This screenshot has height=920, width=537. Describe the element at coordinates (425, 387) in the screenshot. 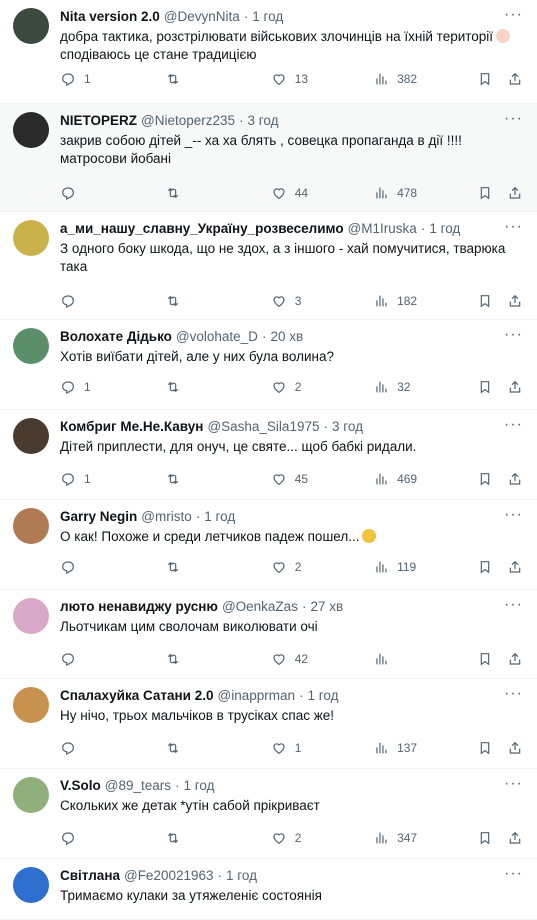

I see `views-button: 32` at that location.